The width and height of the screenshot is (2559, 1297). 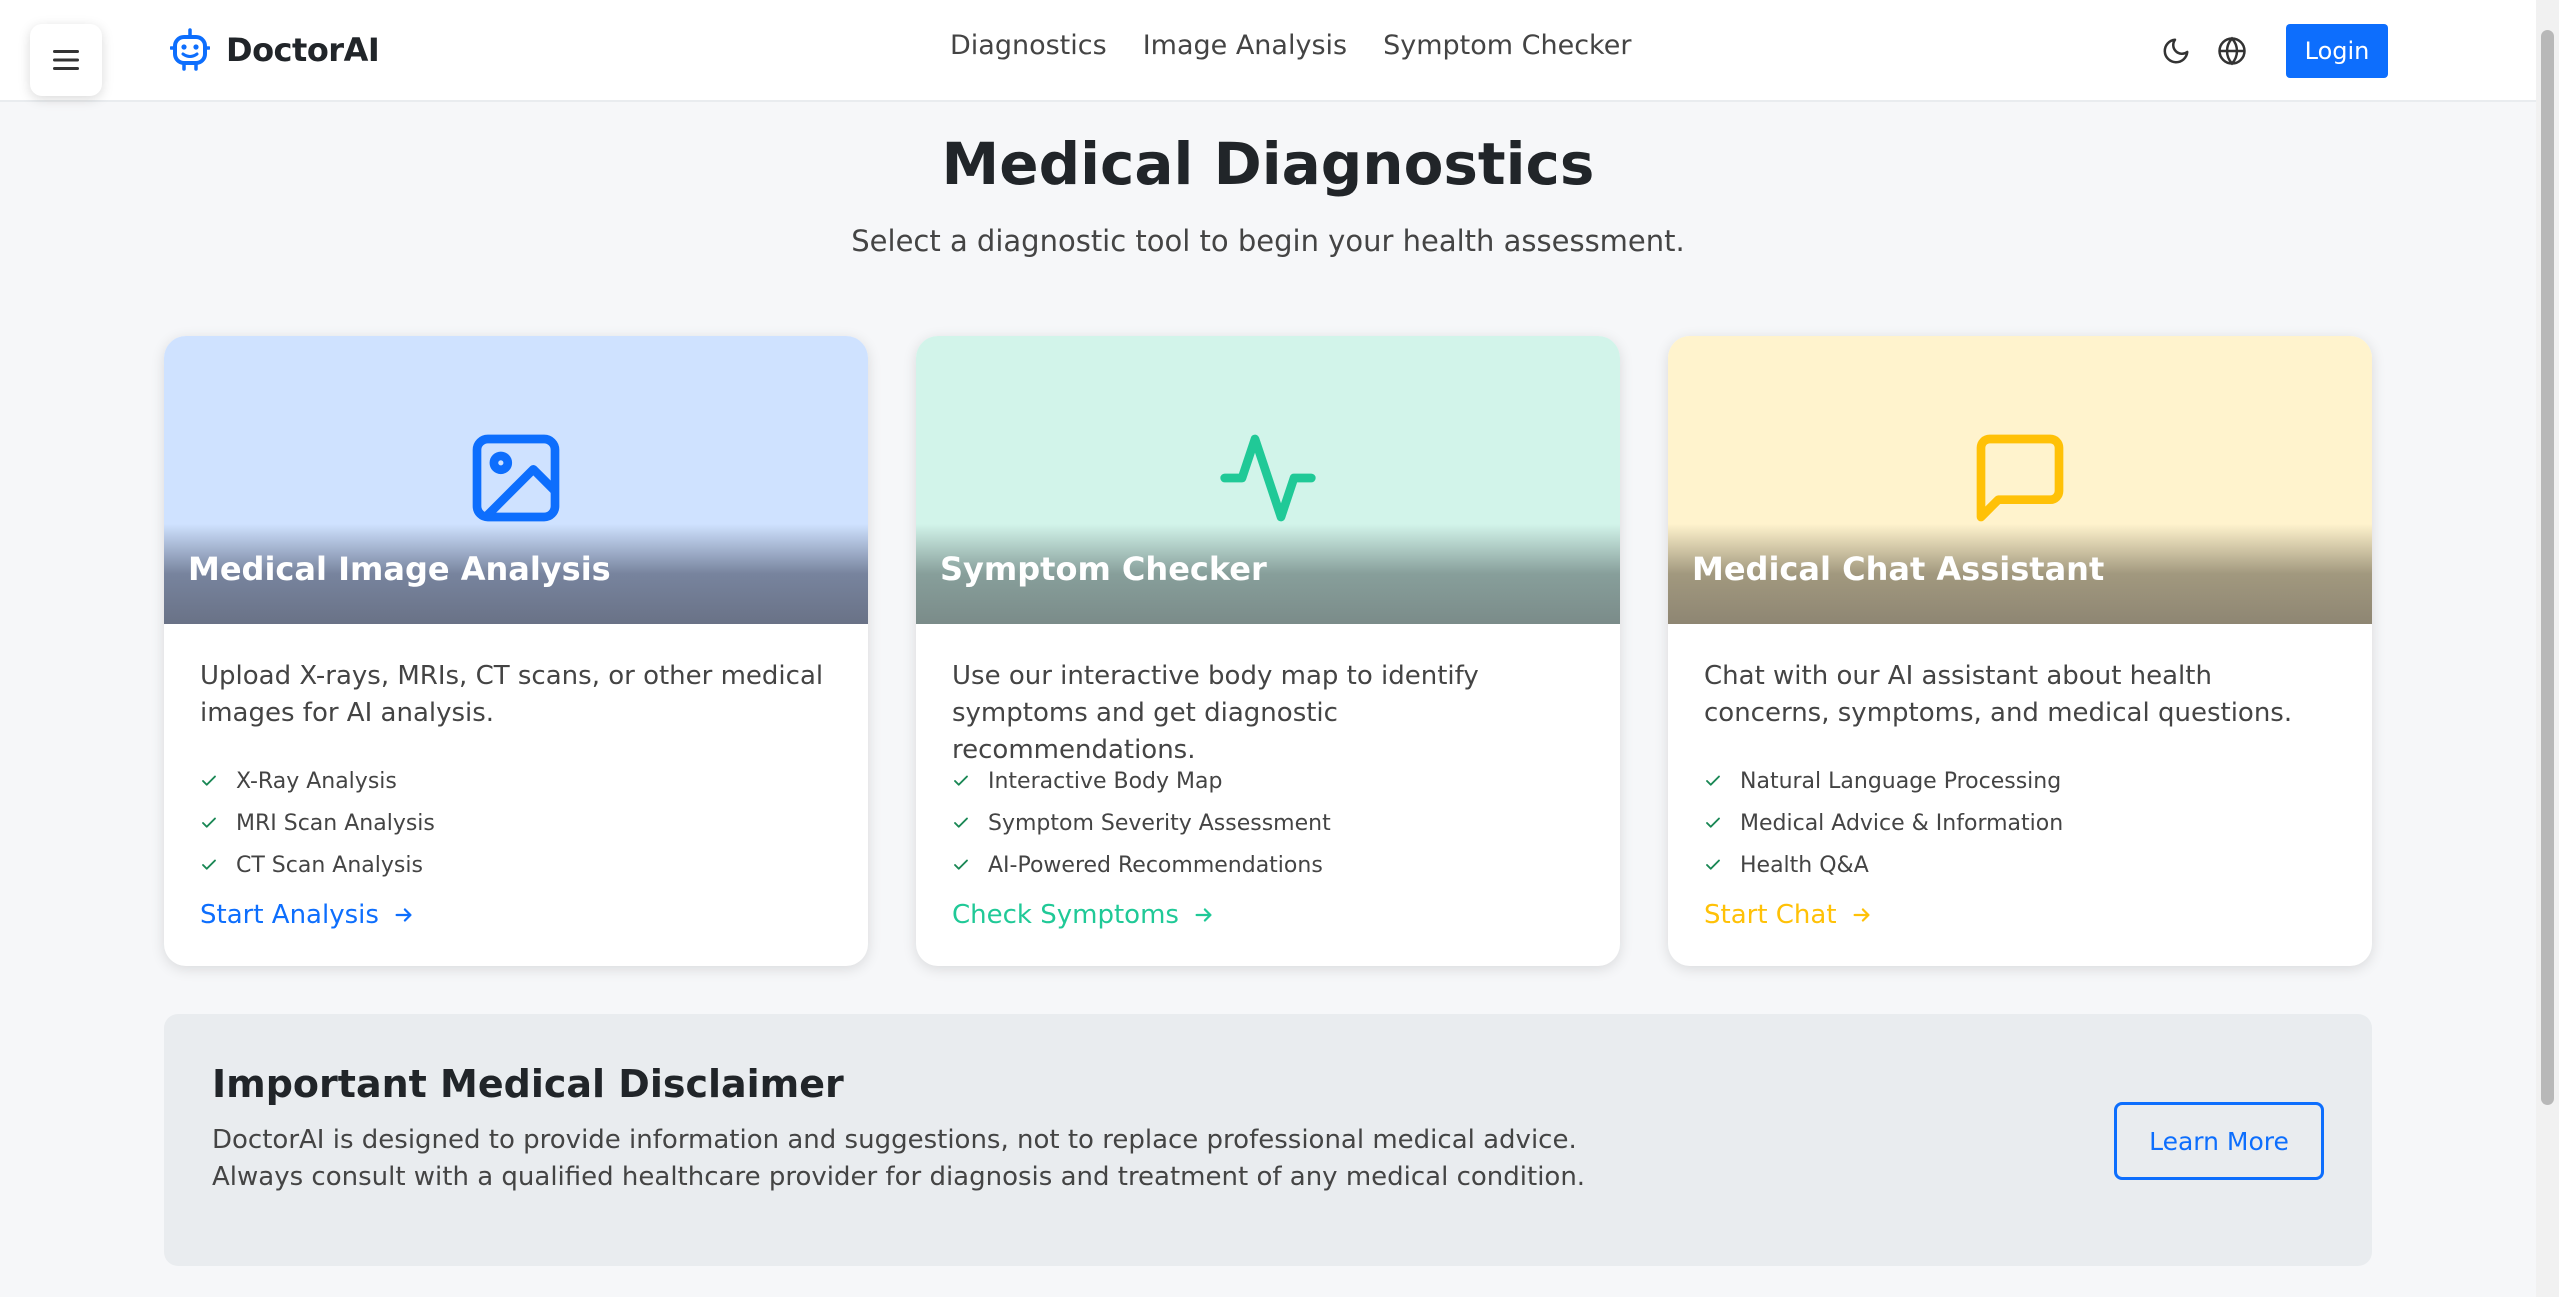 What do you see at coordinates (1065, 915) in the screenshot?
I see `link-label: Check Symptoms` at bounding box center [1065, 915].